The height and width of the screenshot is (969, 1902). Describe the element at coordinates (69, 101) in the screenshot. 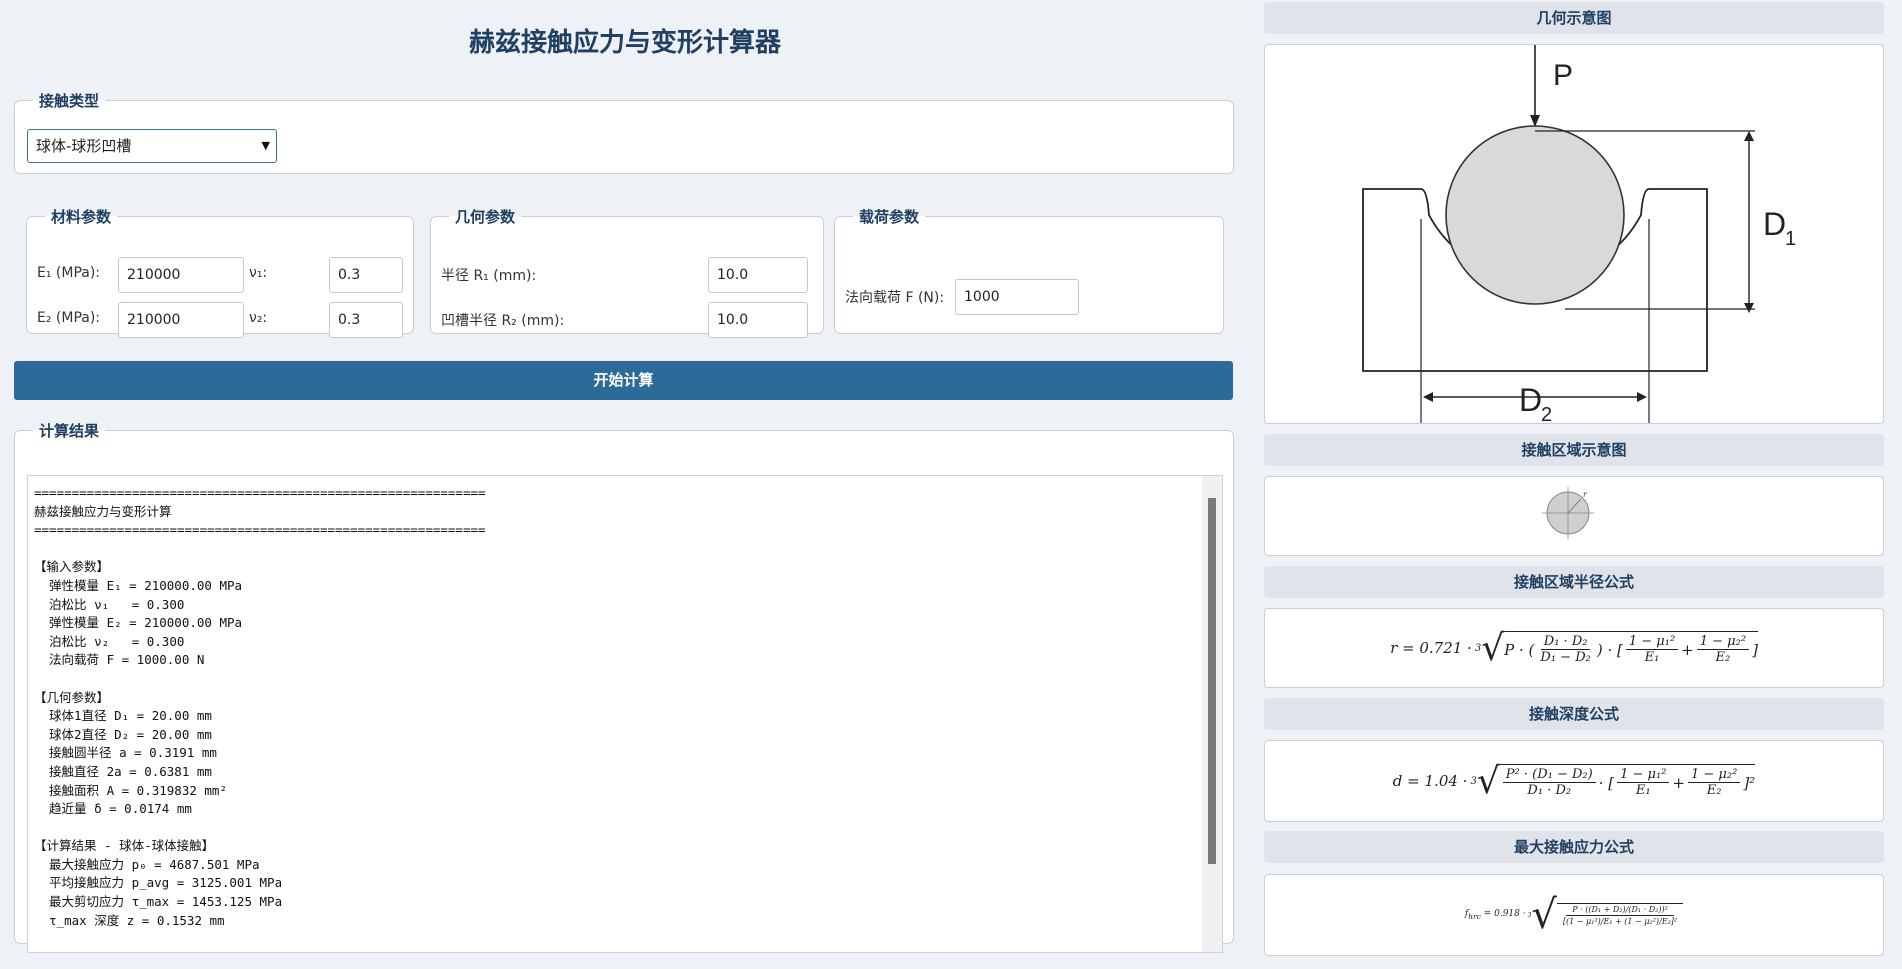

I see `contact-type-legend: 接触类型` at that location.